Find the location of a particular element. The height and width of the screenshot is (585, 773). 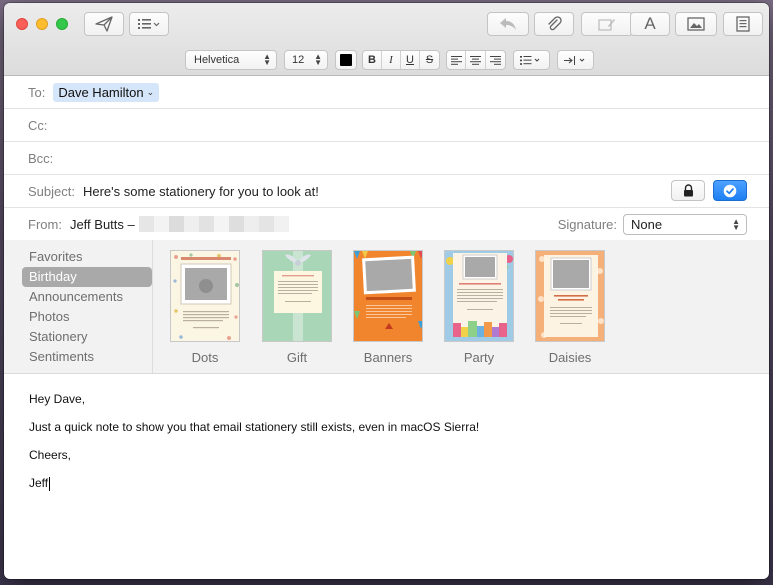

text-cursor is located at coordinates (50, 483).